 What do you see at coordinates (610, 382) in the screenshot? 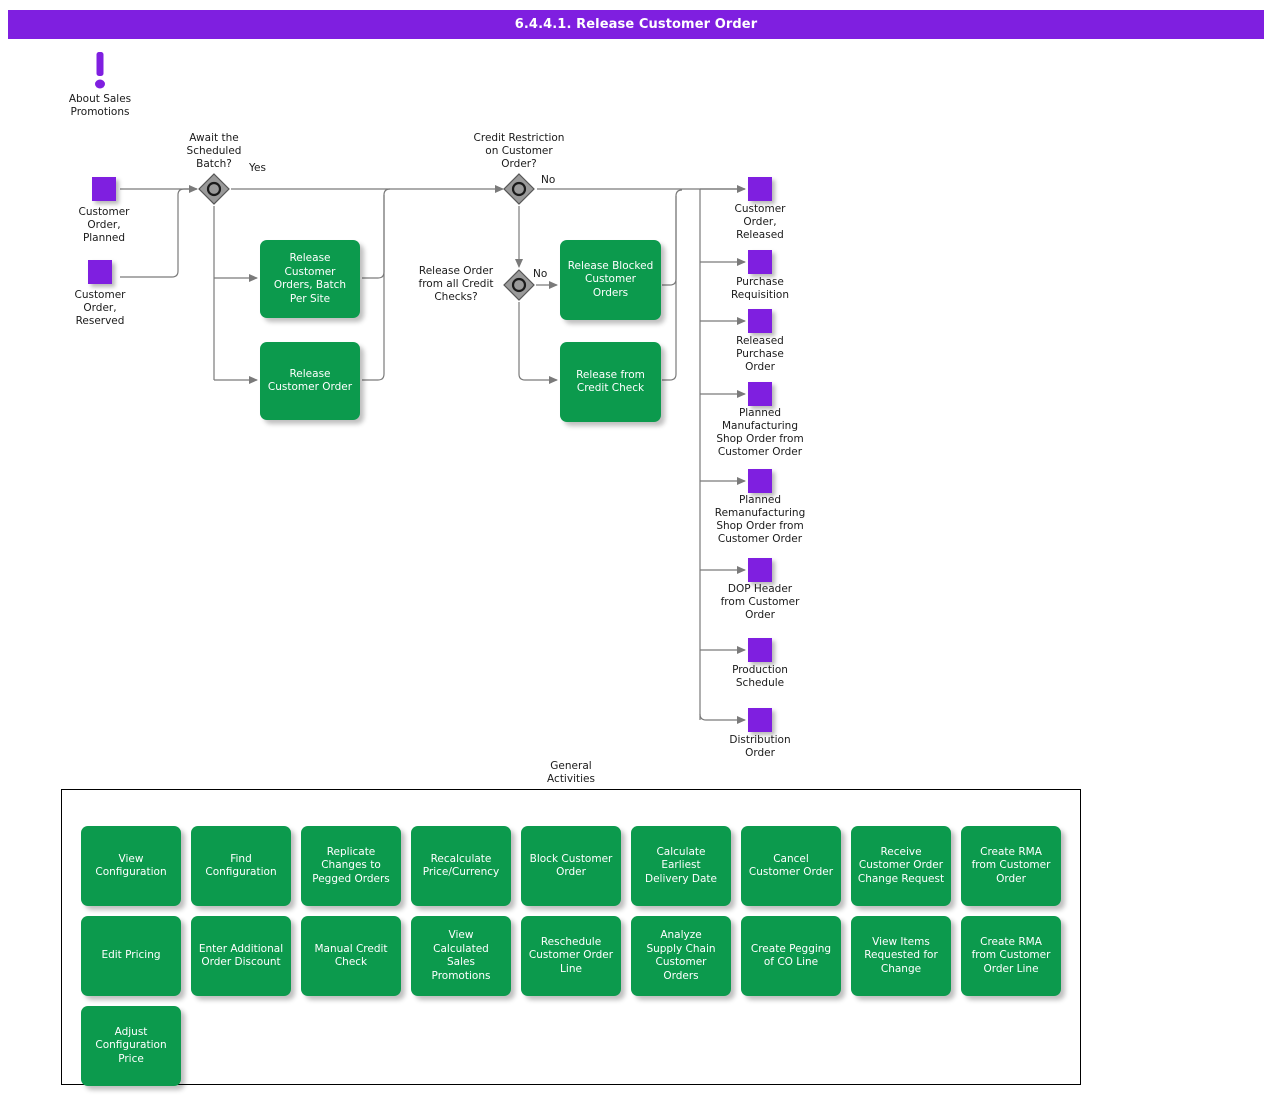
I see `activity-release-from-credit-check: Release from Credit Check` at bounding box center [610, 382].